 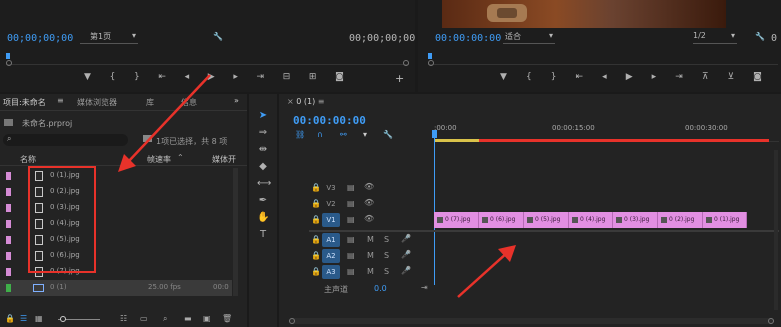 What do you see at coordinates (399, 78) in the screenshot?
I see `add-button: +` at bounding box center [399, 78].